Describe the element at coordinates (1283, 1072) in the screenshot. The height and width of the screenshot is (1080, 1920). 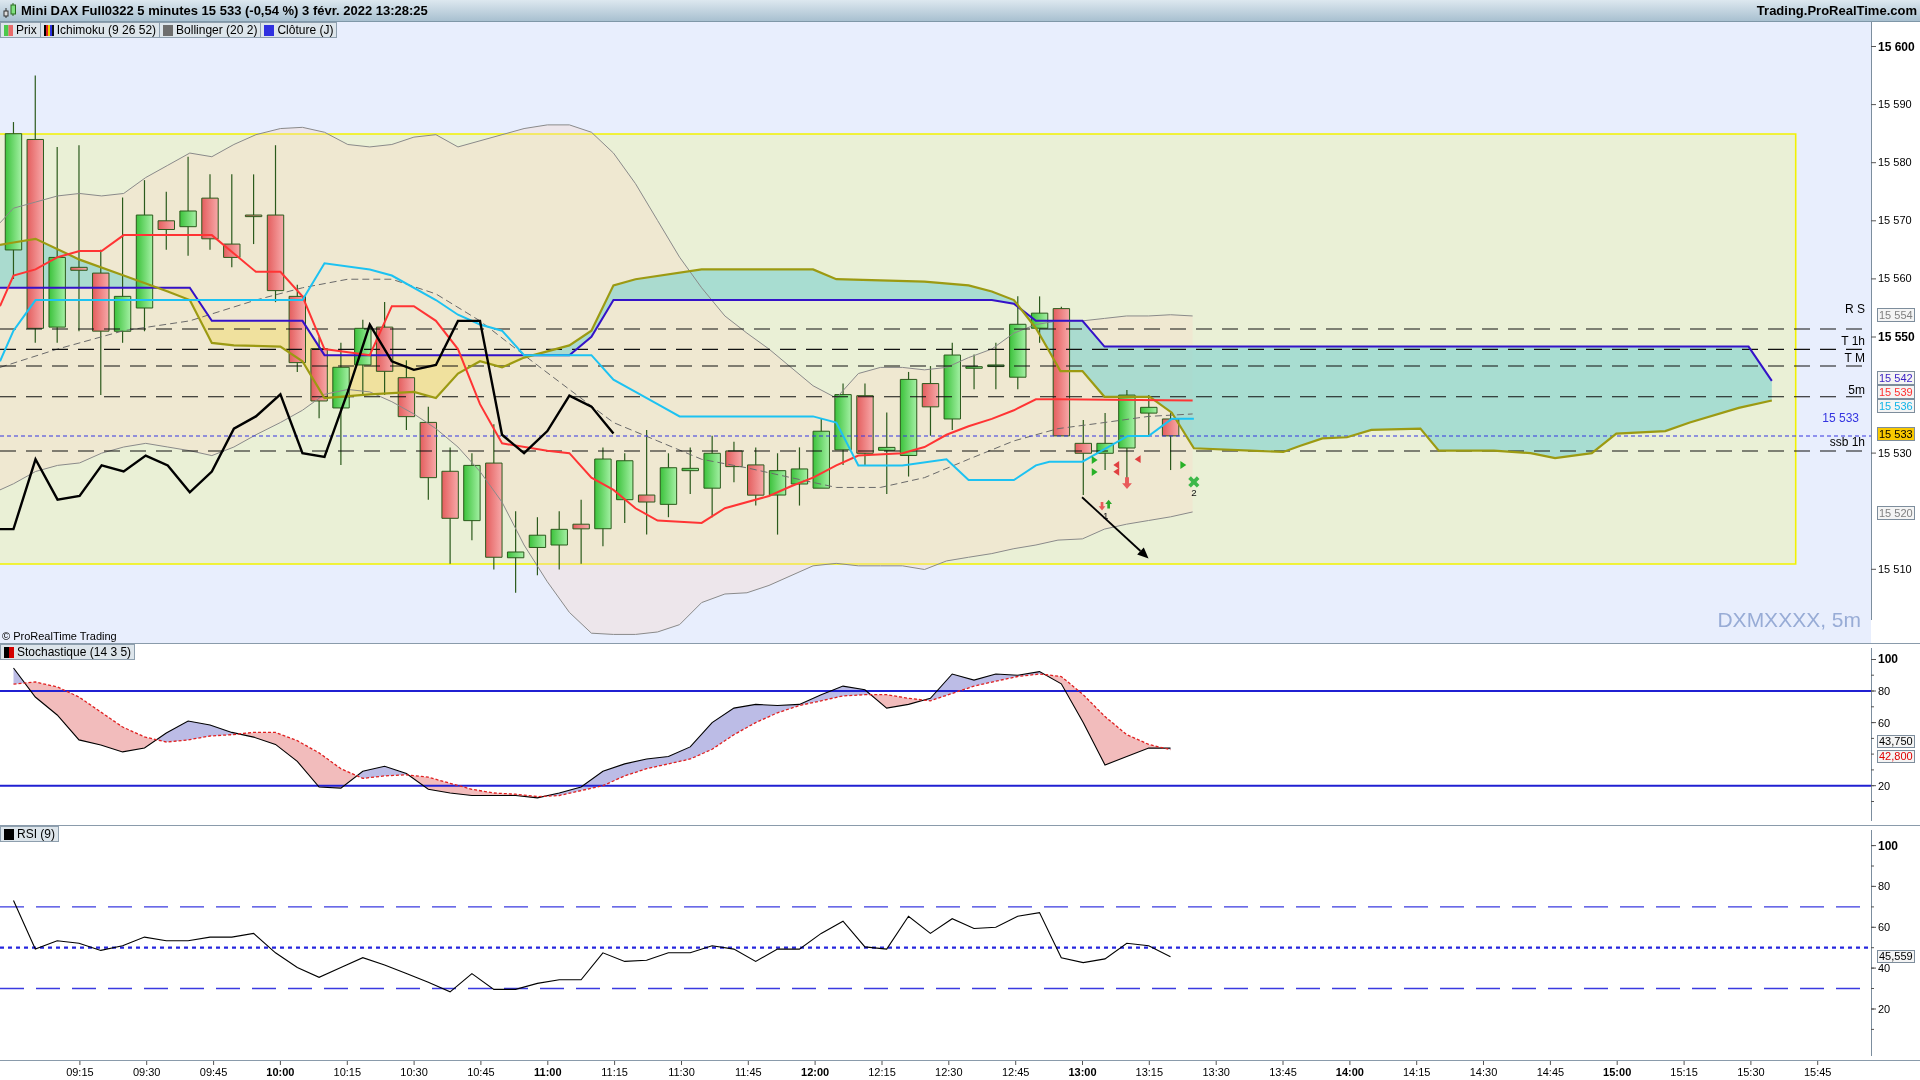
I see `time-label: 13:45` at that location.